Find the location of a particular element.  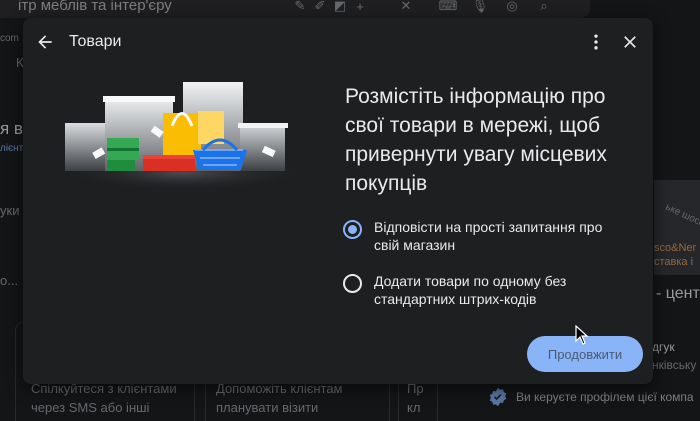

close-button is located at coordinates (630, 42).